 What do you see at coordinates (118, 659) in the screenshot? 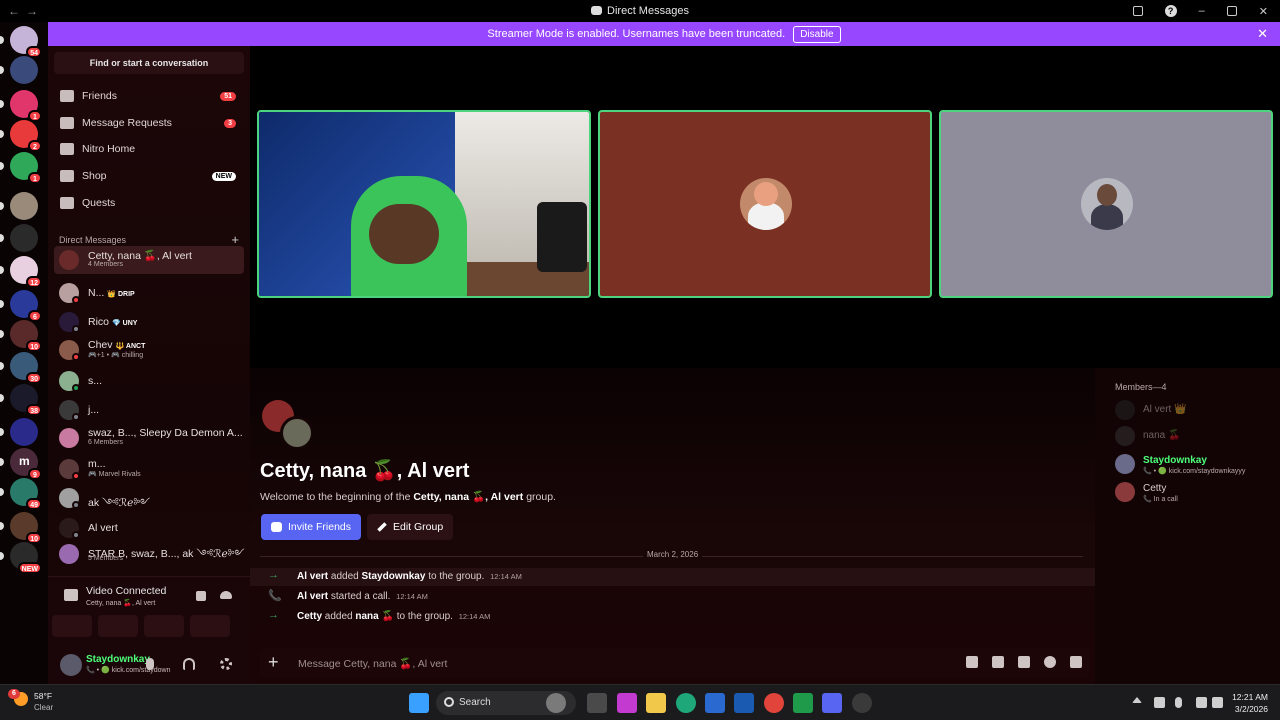
I see `username: Staydownkay` at bounding box center [118, 659].